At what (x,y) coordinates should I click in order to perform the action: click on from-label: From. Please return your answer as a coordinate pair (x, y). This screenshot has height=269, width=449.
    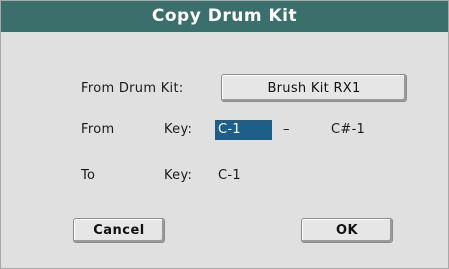
    Looking at the image, I should click on (98, 129).